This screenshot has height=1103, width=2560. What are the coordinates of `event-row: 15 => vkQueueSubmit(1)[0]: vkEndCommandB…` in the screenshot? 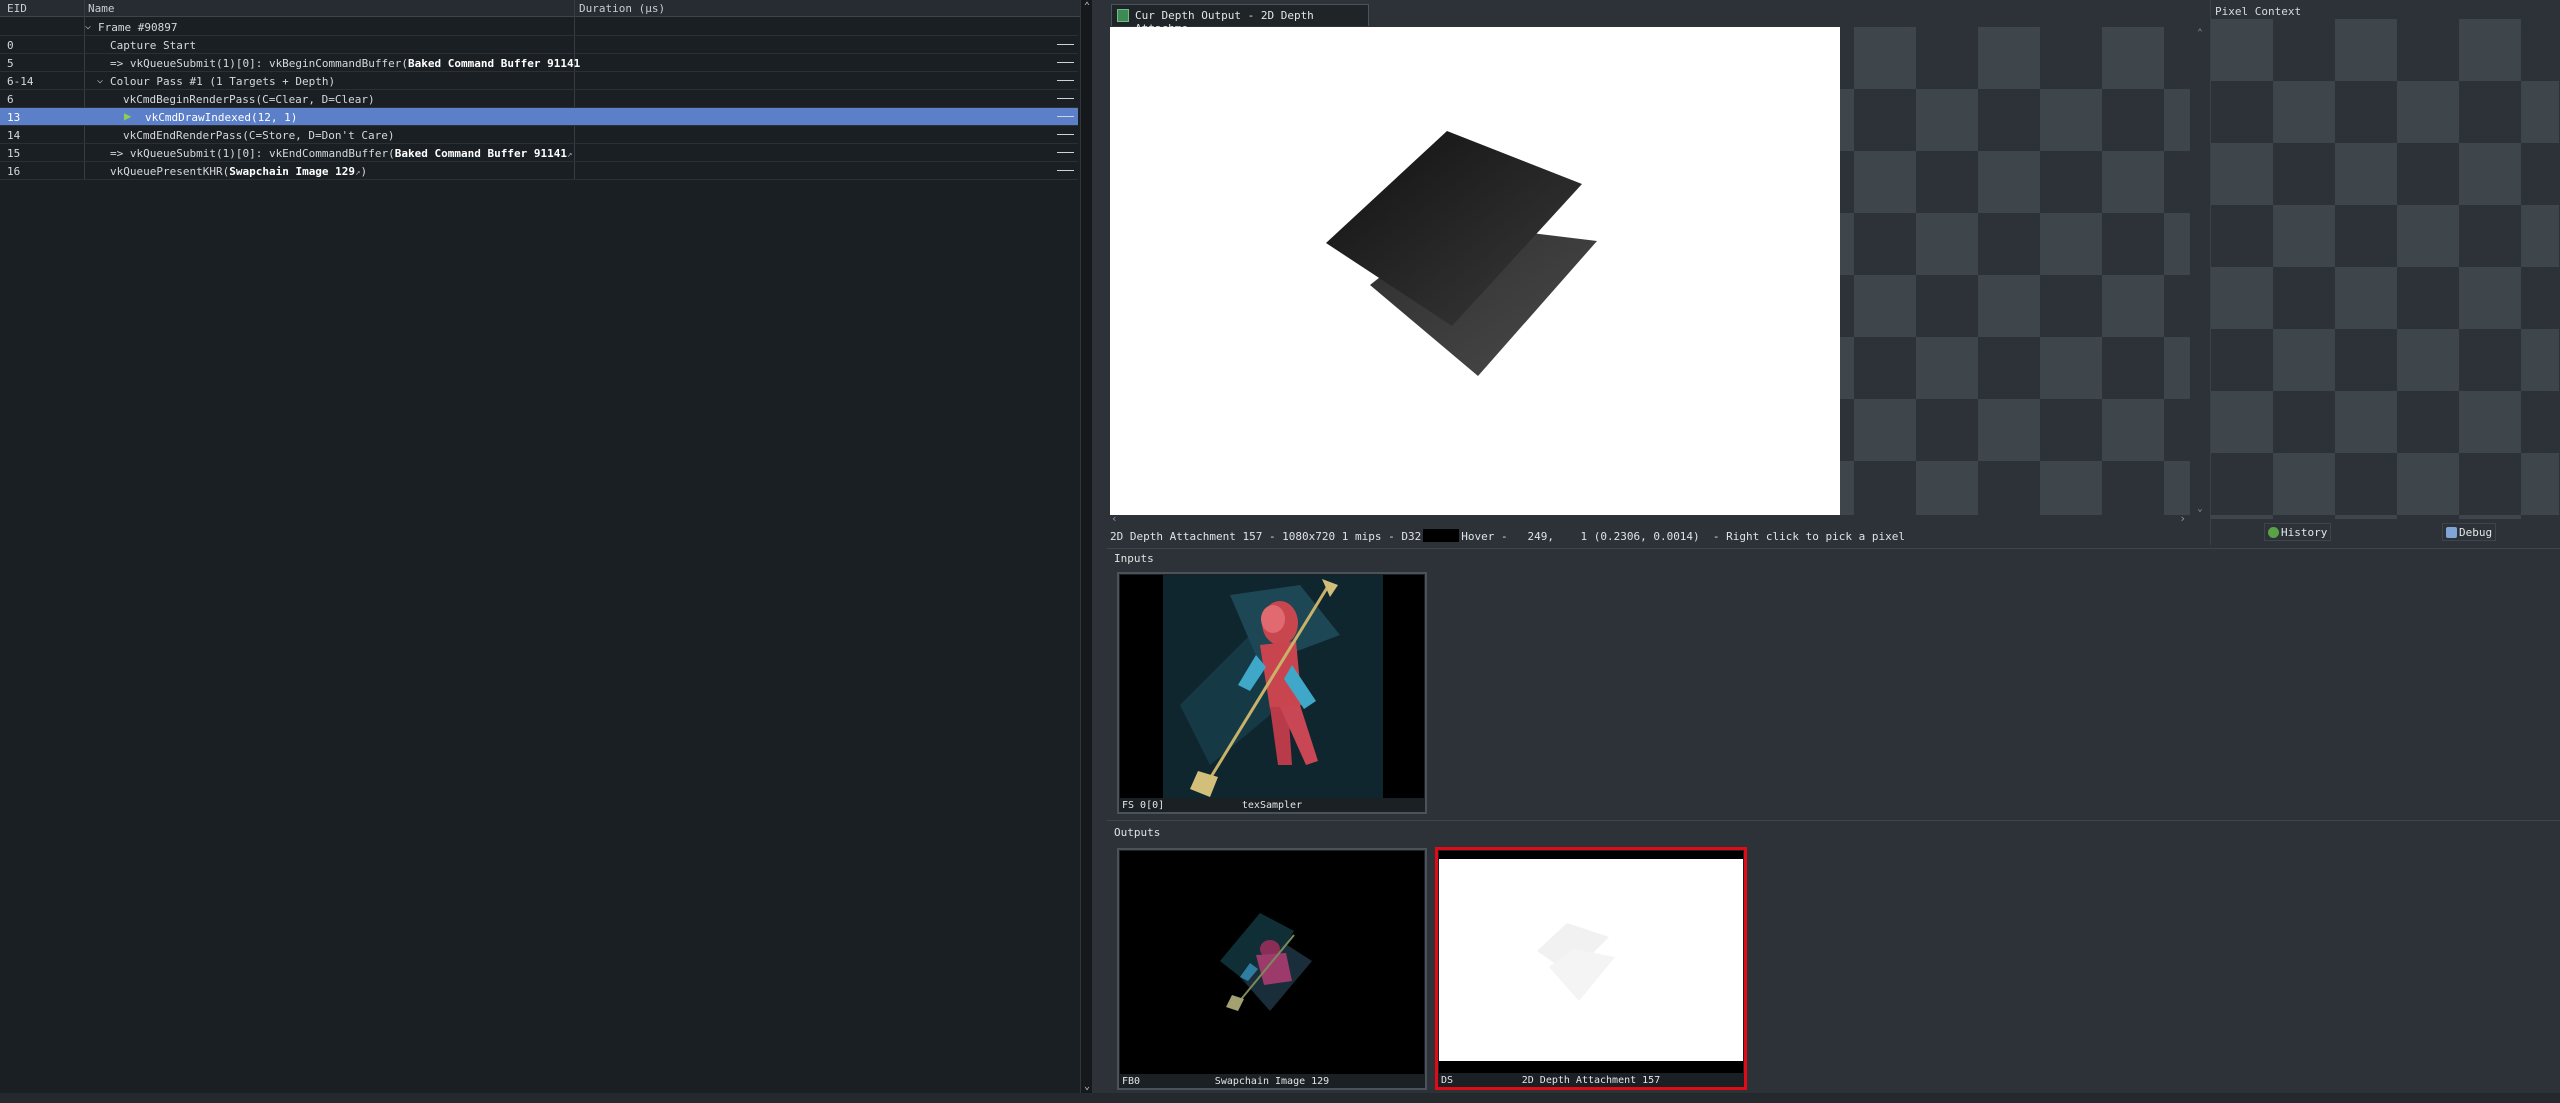 It's located at (539, 153).